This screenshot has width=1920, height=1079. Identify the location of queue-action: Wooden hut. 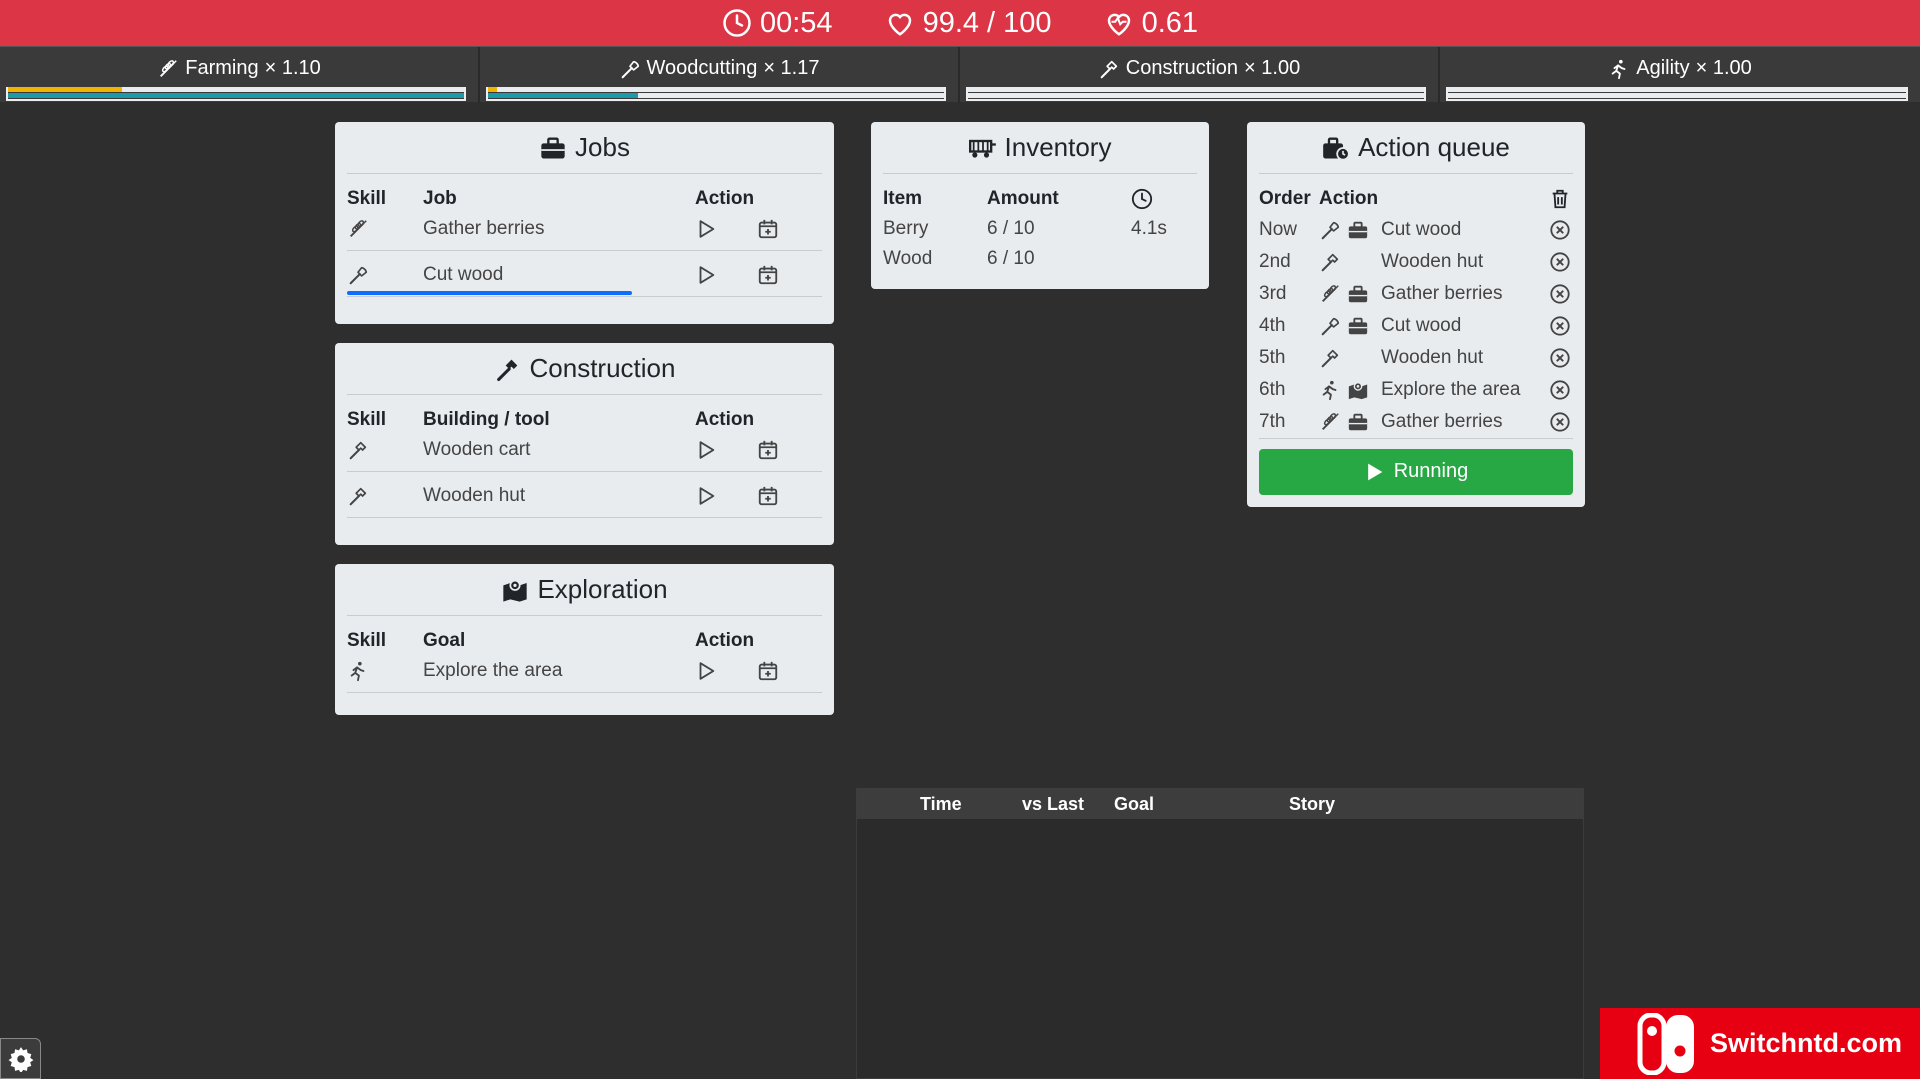
(1432, 357).